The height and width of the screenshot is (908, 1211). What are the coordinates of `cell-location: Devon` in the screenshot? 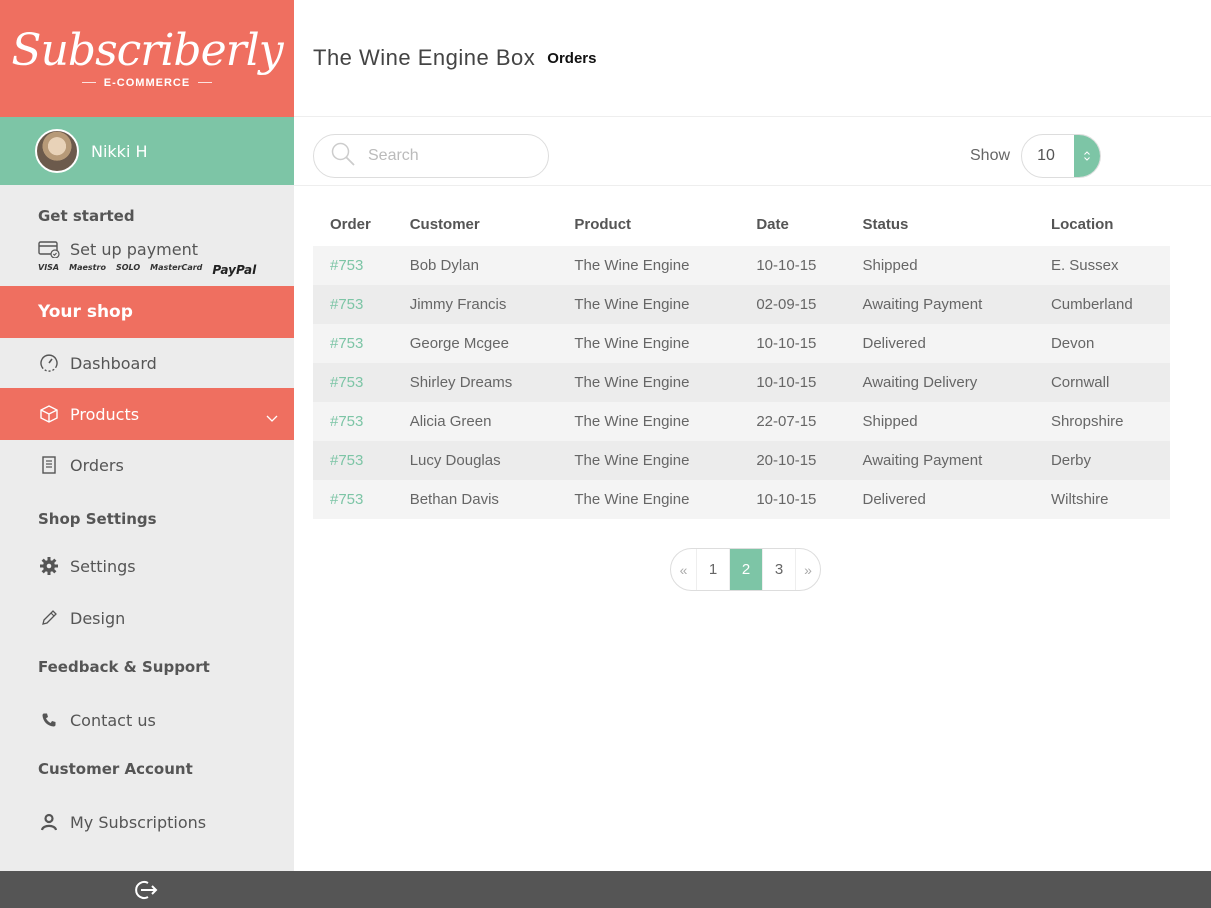 It's located at (1072, 343).